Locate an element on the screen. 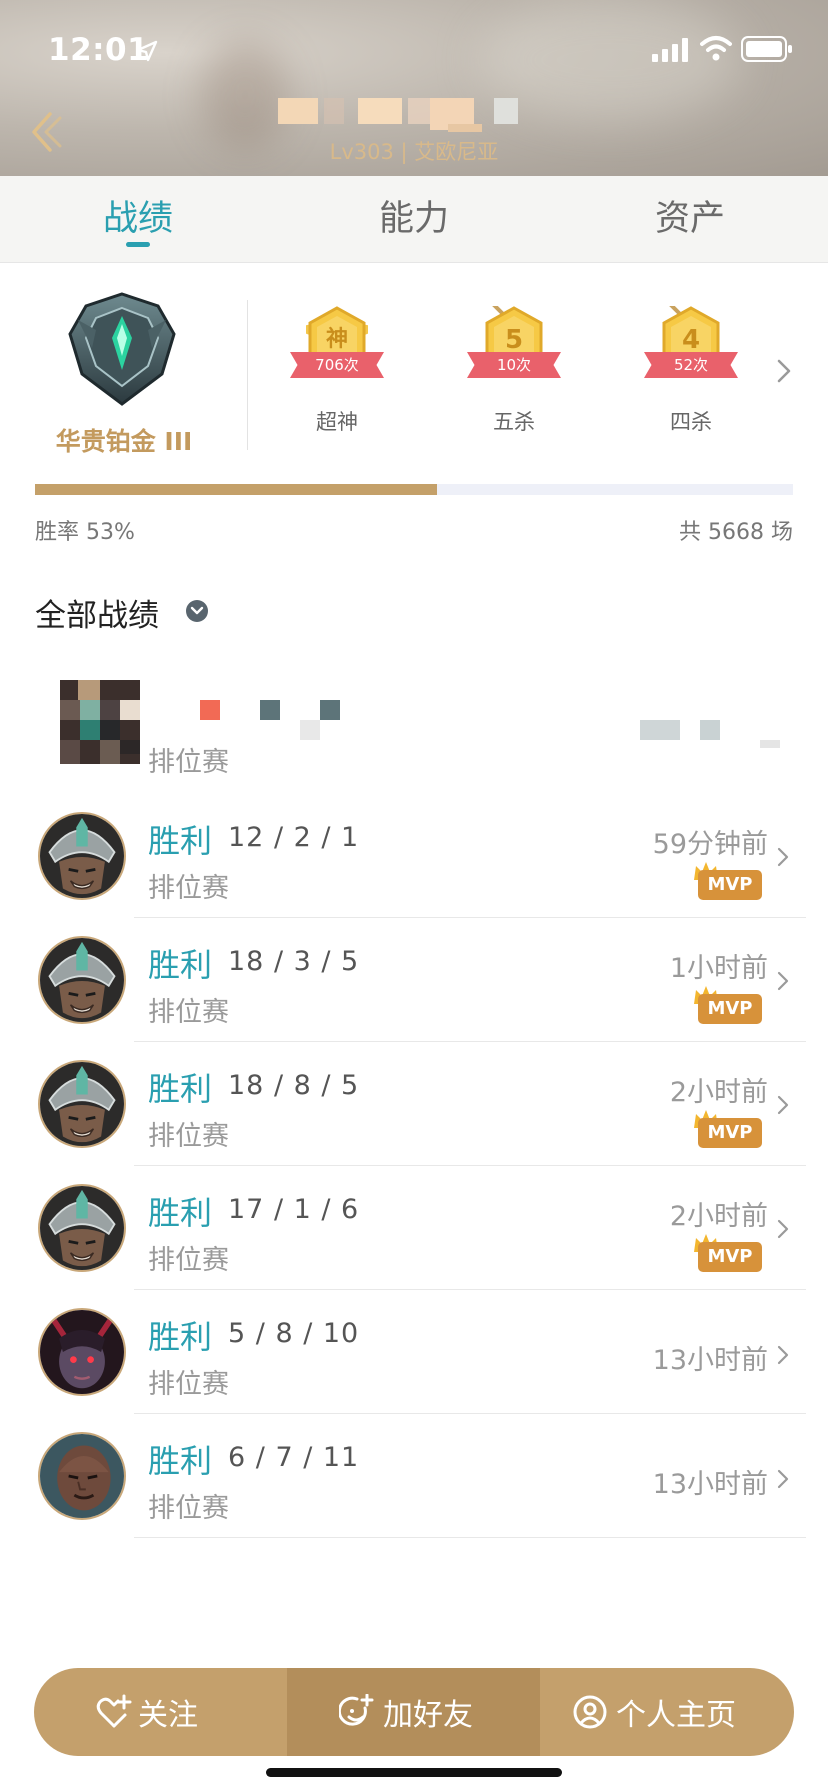 This screenshot has width=828, height=1792. match-kda: 18 / 8 / 5 is located at coordinates (294, 1085).